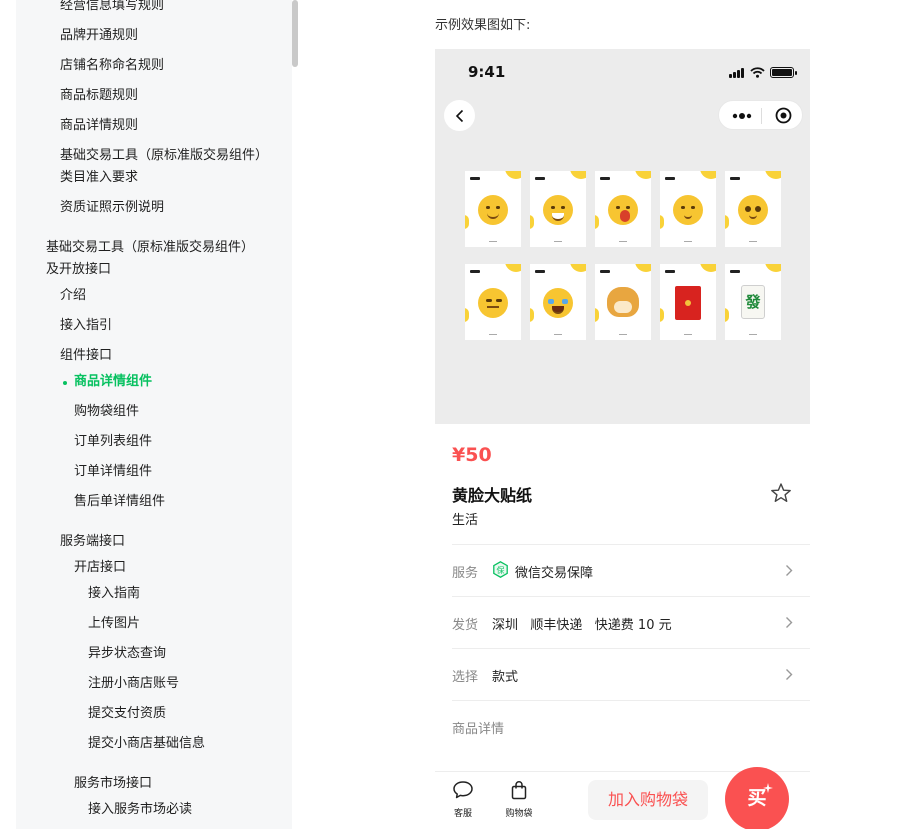 This screenshot has width=910, height=829. Describe the element at coordinates (295, 33) in the screenshot. I see `sidebar-scrollbar-thumb` at that location.